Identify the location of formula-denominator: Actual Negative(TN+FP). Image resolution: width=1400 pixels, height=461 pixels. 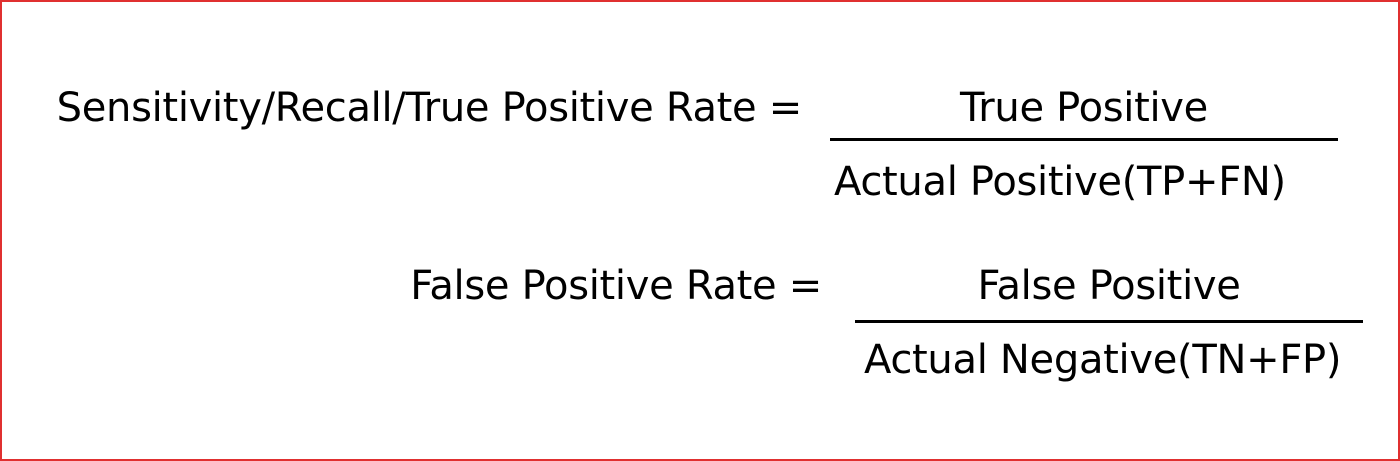
(1103, 360).